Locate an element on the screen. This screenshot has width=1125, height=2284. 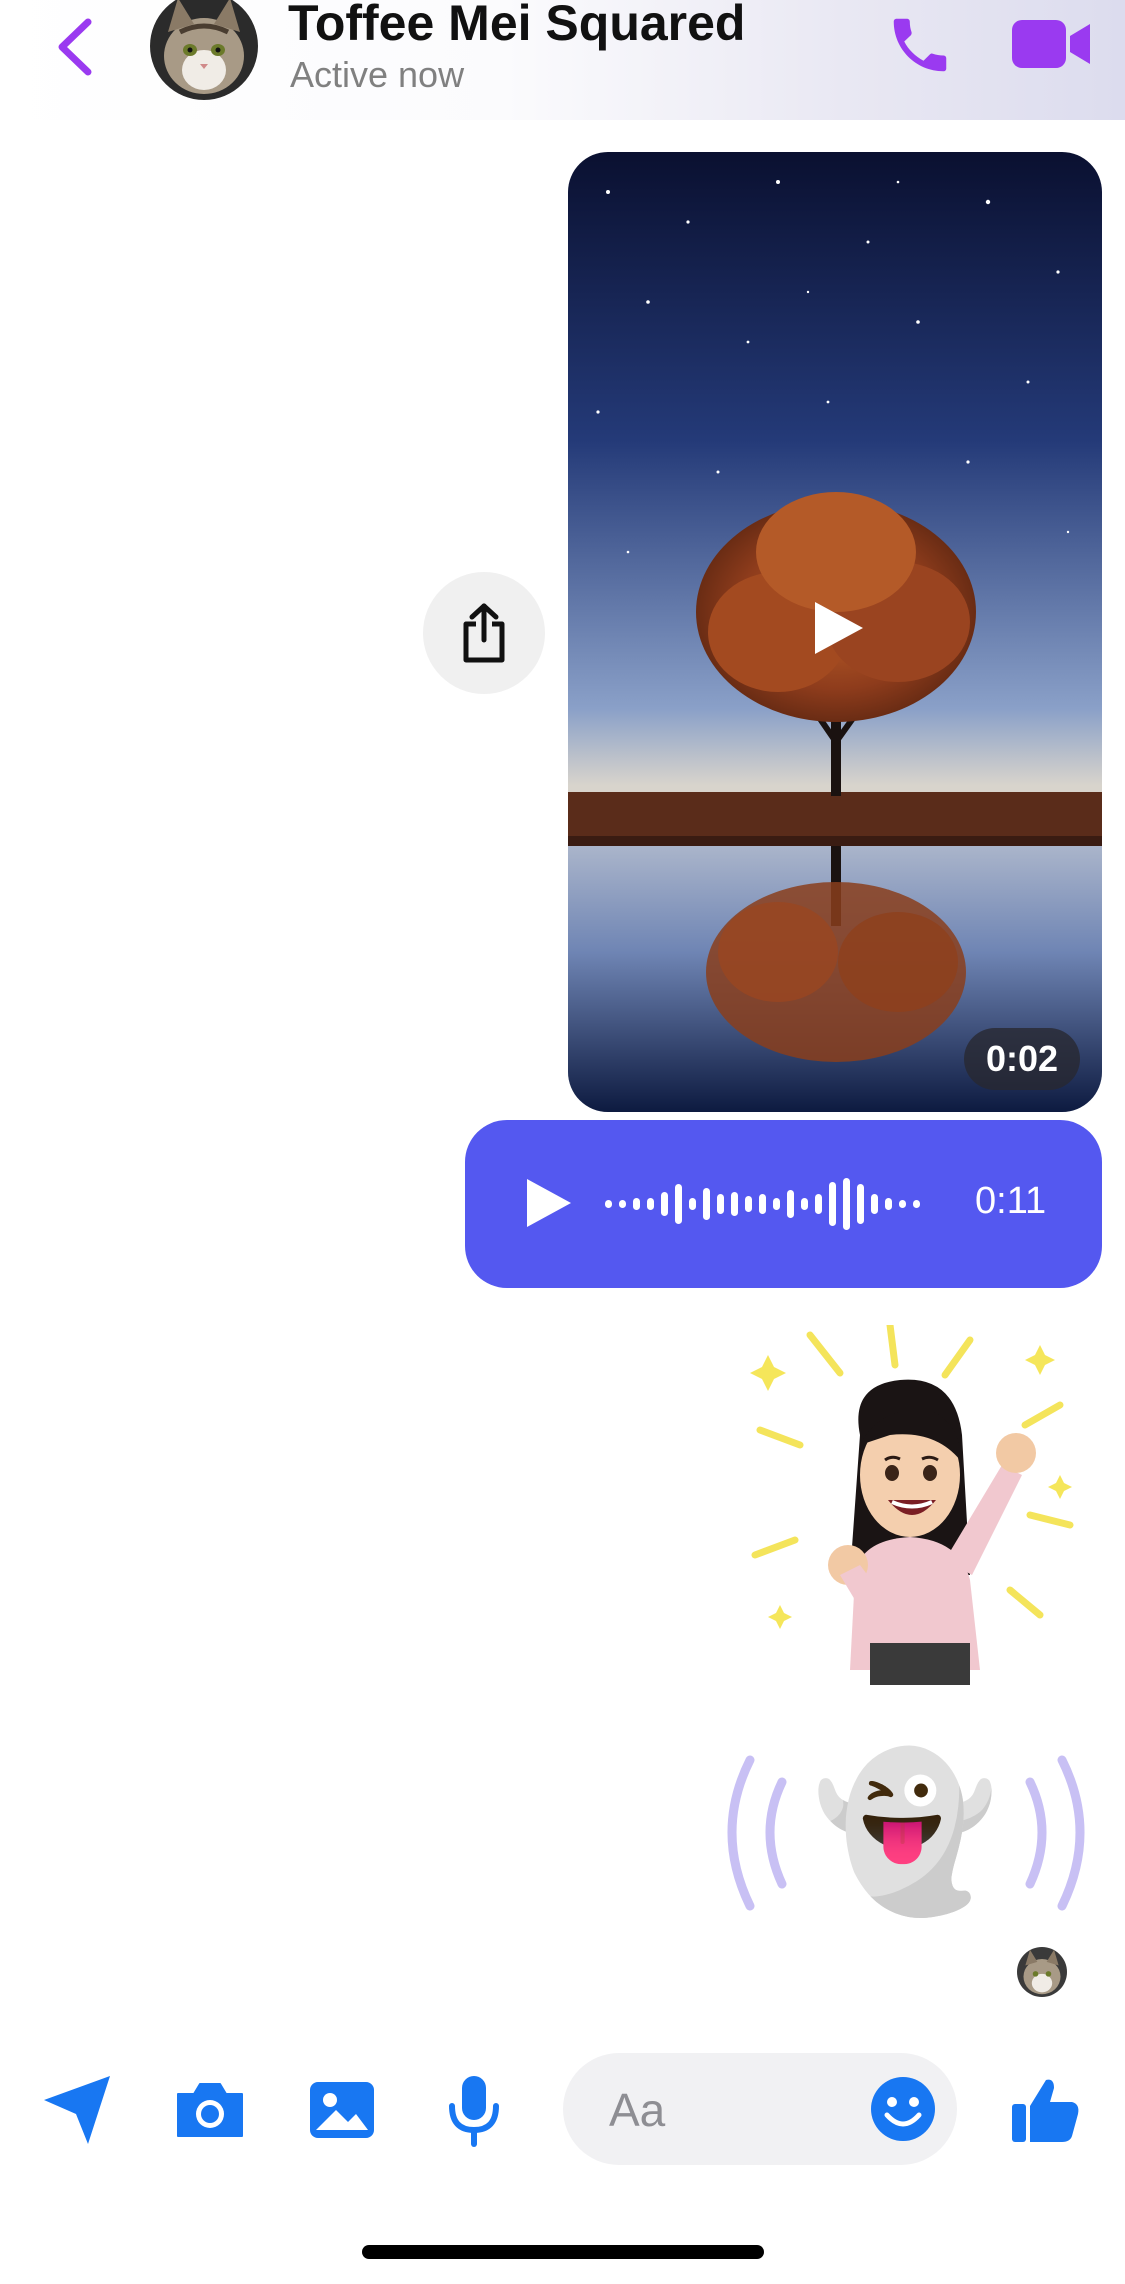
audio-waveform is located at coordinates (762, 1204).